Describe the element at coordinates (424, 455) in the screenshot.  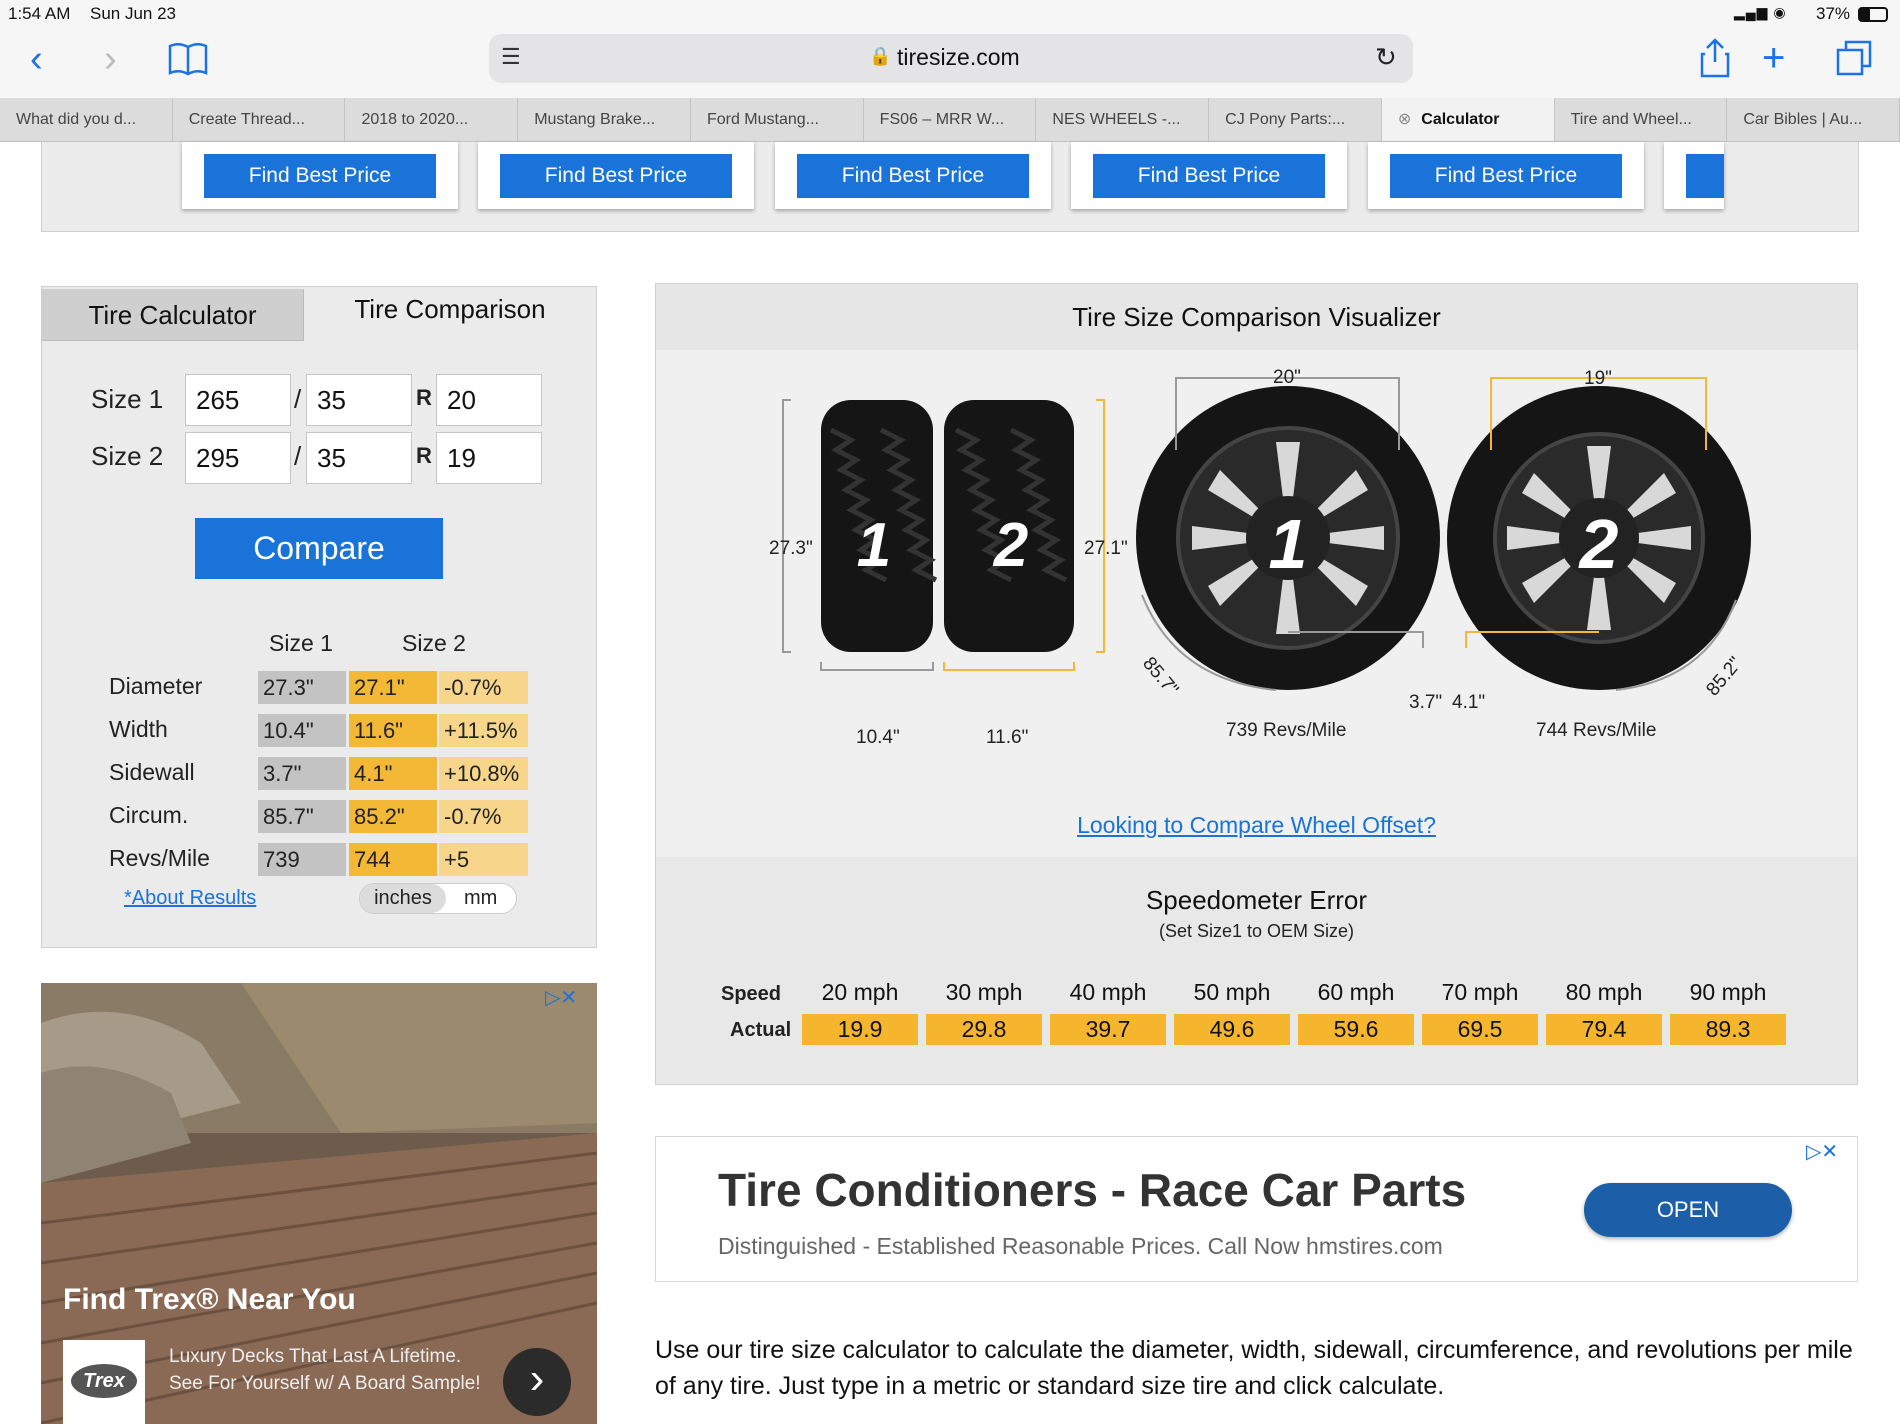
I see `r-label: R` at that location.